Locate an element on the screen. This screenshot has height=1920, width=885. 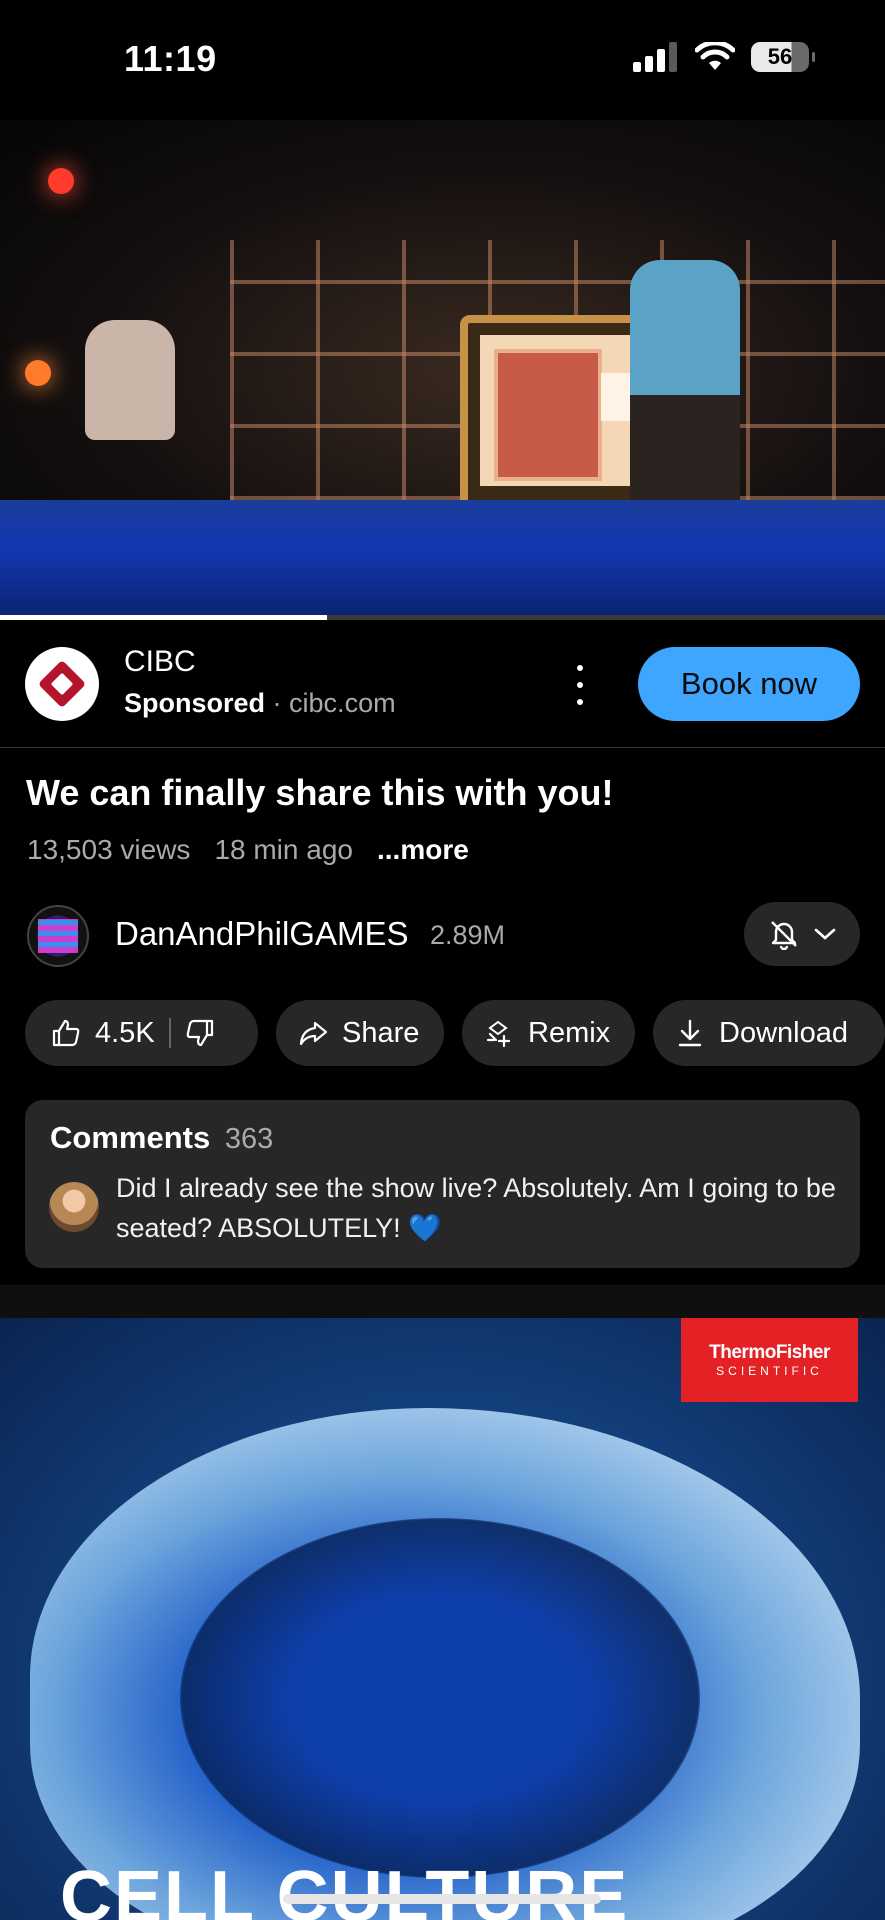
ad-subline: Sponsored · cibc.com is located at coordinates (260, 703).